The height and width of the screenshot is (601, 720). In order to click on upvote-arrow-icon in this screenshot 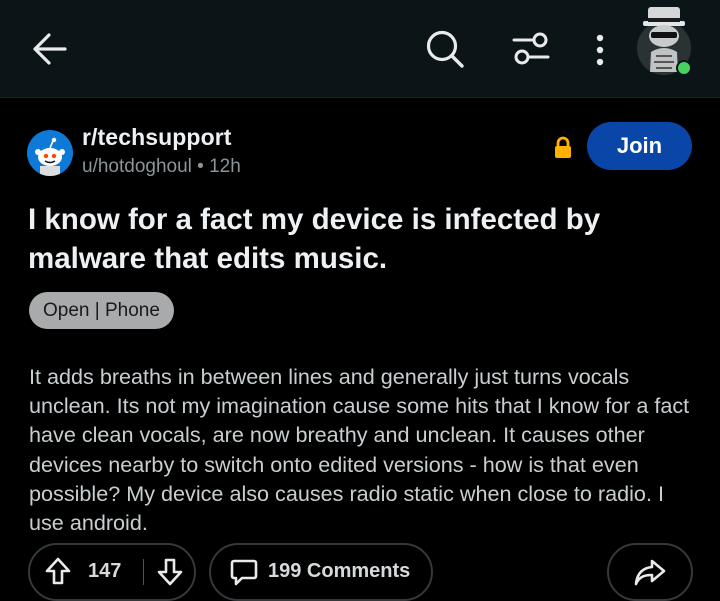, I will do `click(58, 571)`.